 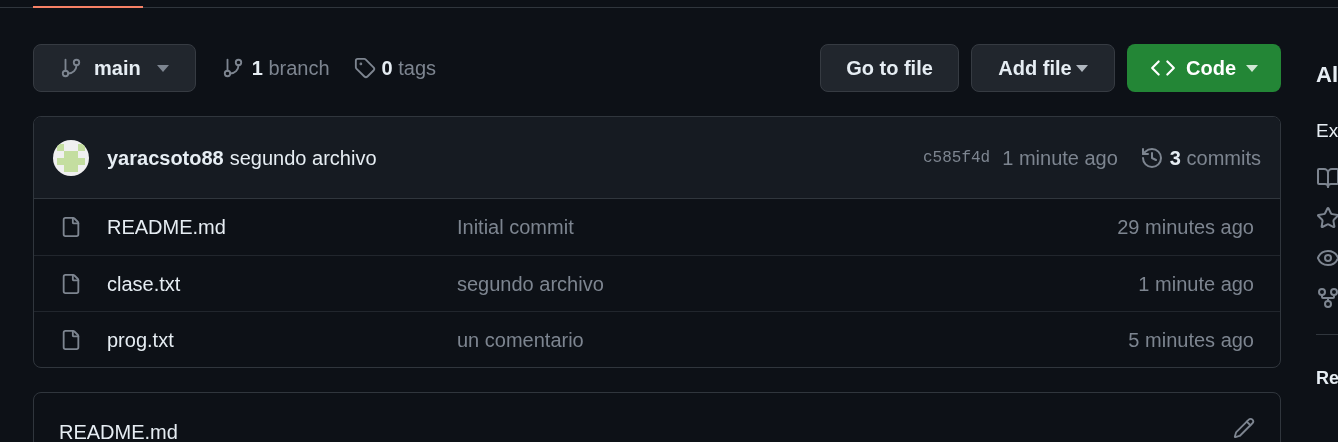 I want to click on readme-title: README.md, so click(x=118, y=429).